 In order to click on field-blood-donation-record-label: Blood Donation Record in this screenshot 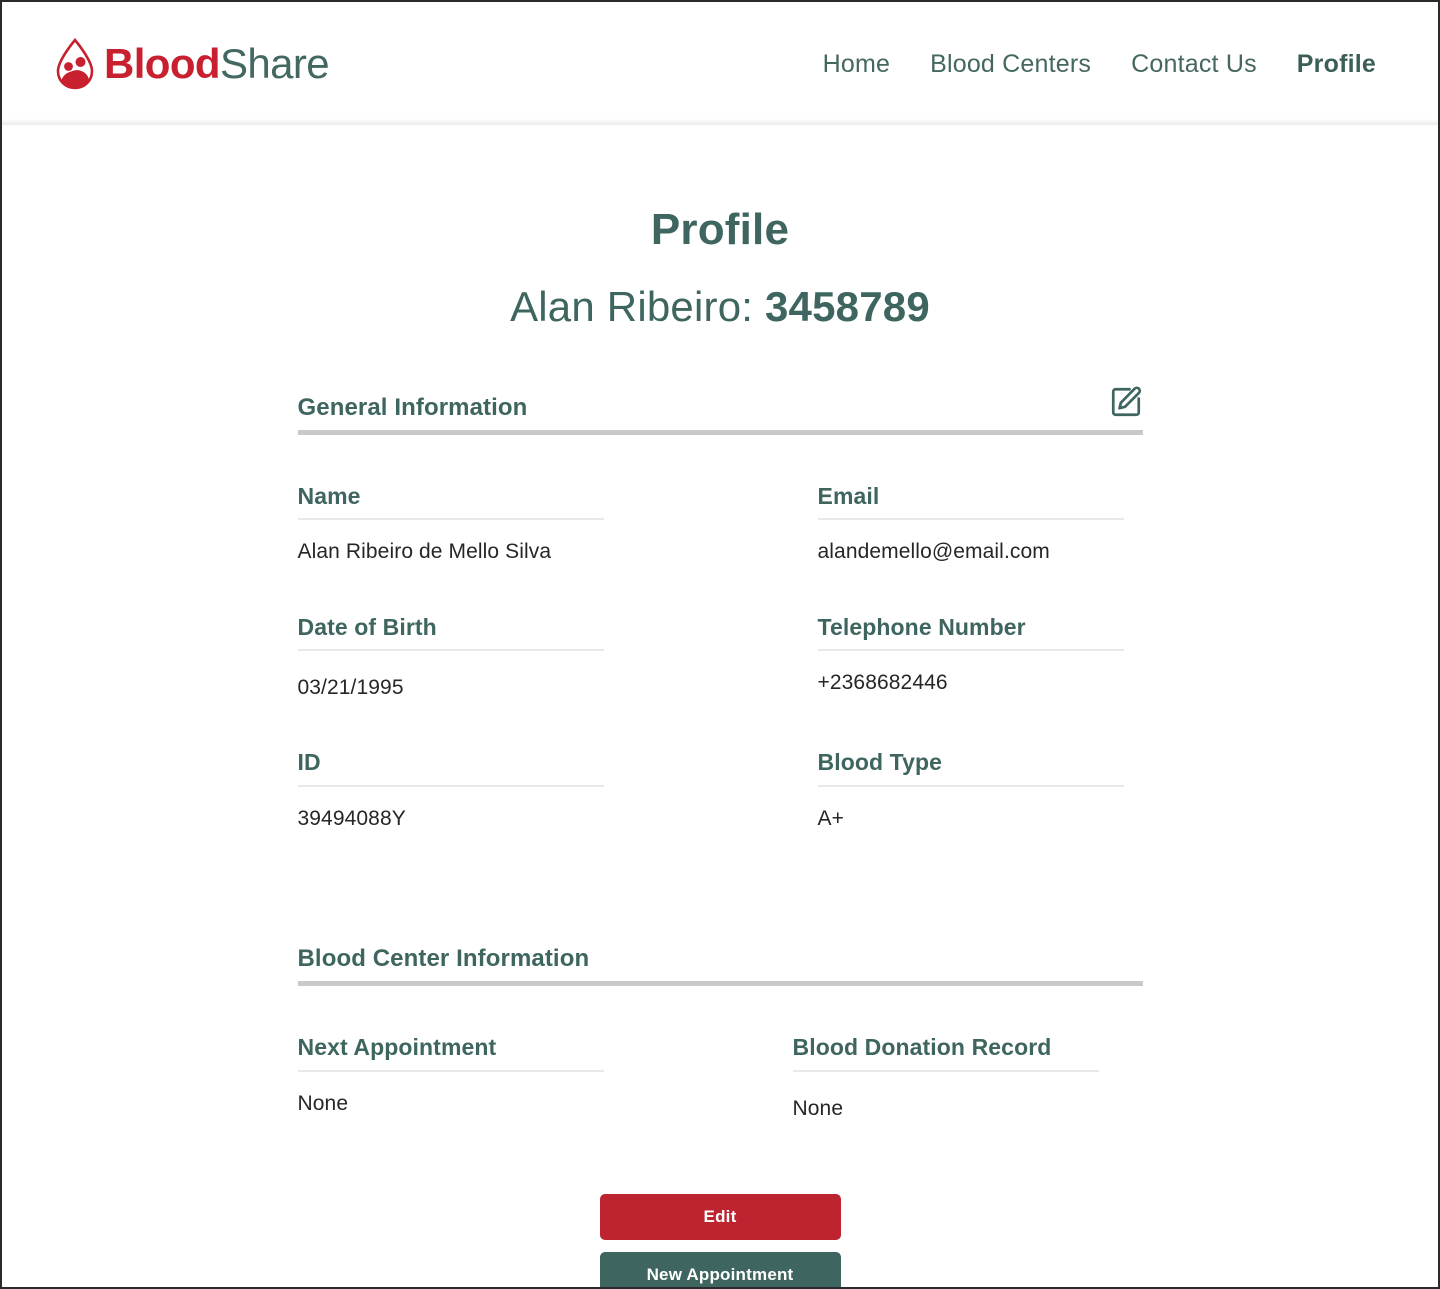, I will do `click(922, 1047)`.